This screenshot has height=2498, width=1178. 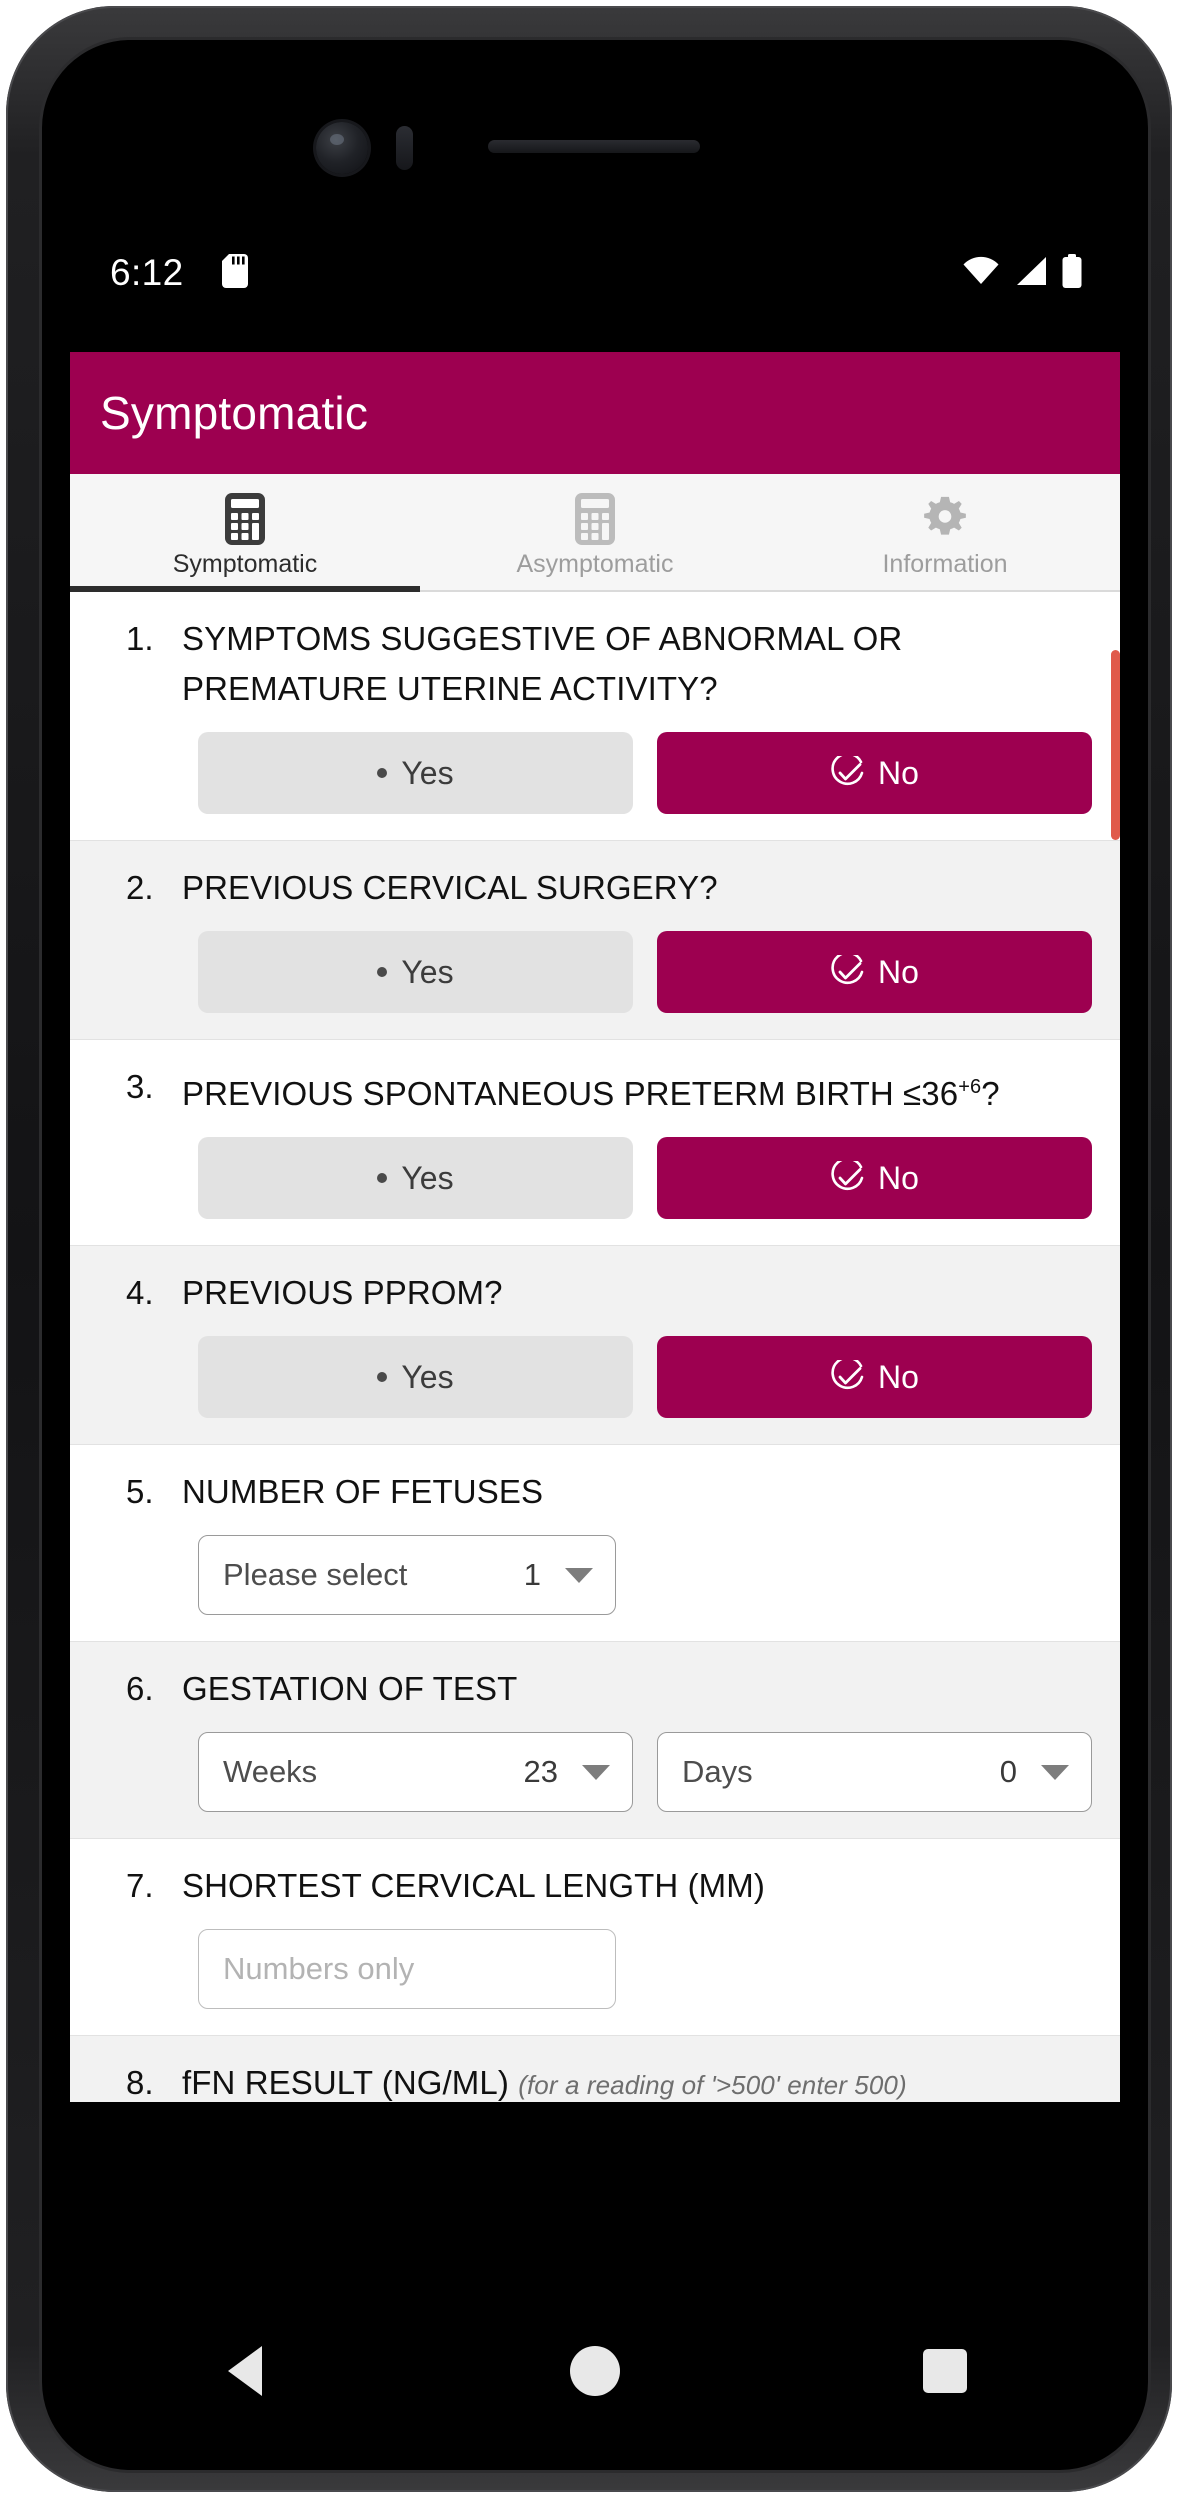 What do you see at coordinates (270, 1771) in the screenshot?
I see `select-label: Weeks` at bounding box center [270, 1771].